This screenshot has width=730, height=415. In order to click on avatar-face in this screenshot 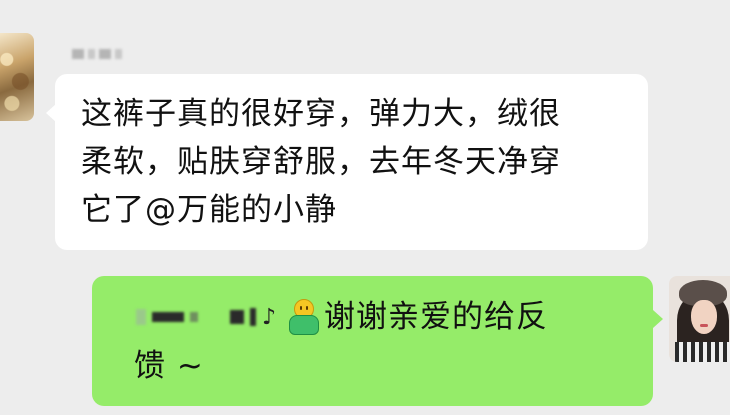, I will do `click(704, 317)`.